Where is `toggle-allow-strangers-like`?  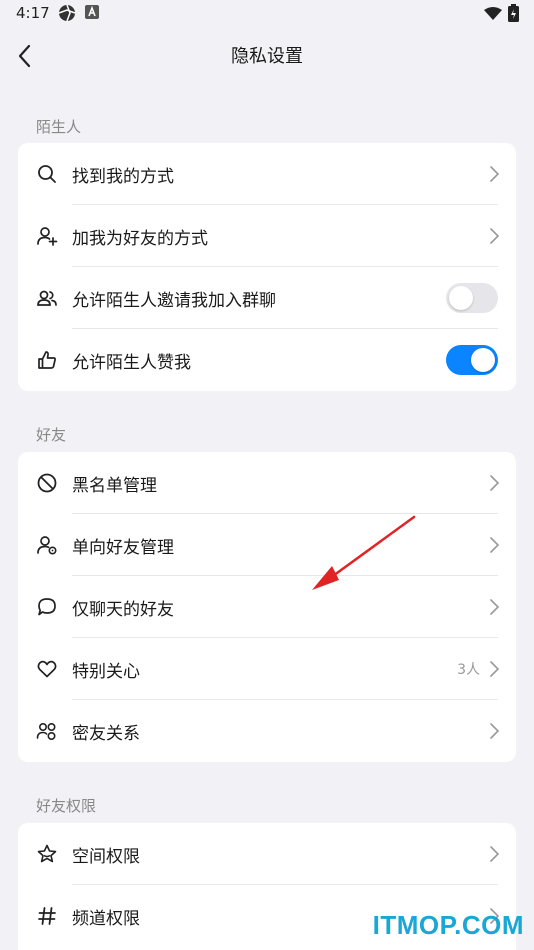
toggle-allow-strangers-like is located at coordinates (472, 360).